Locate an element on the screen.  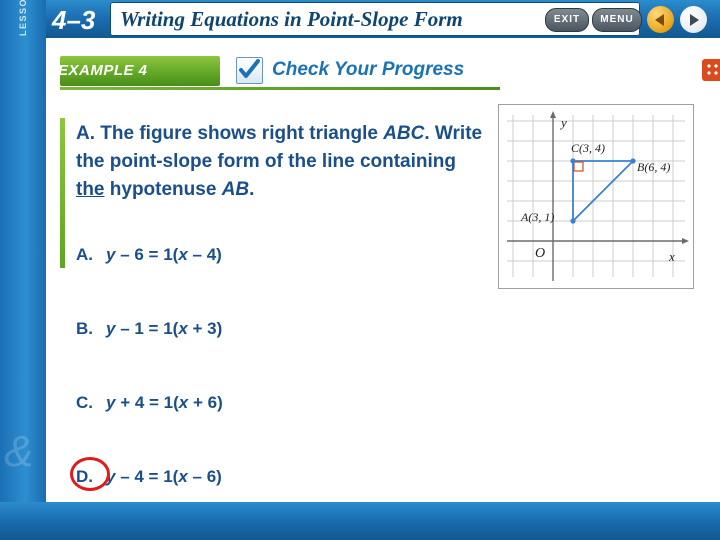
x-axis-arrow is located at coordinates (685, 241).